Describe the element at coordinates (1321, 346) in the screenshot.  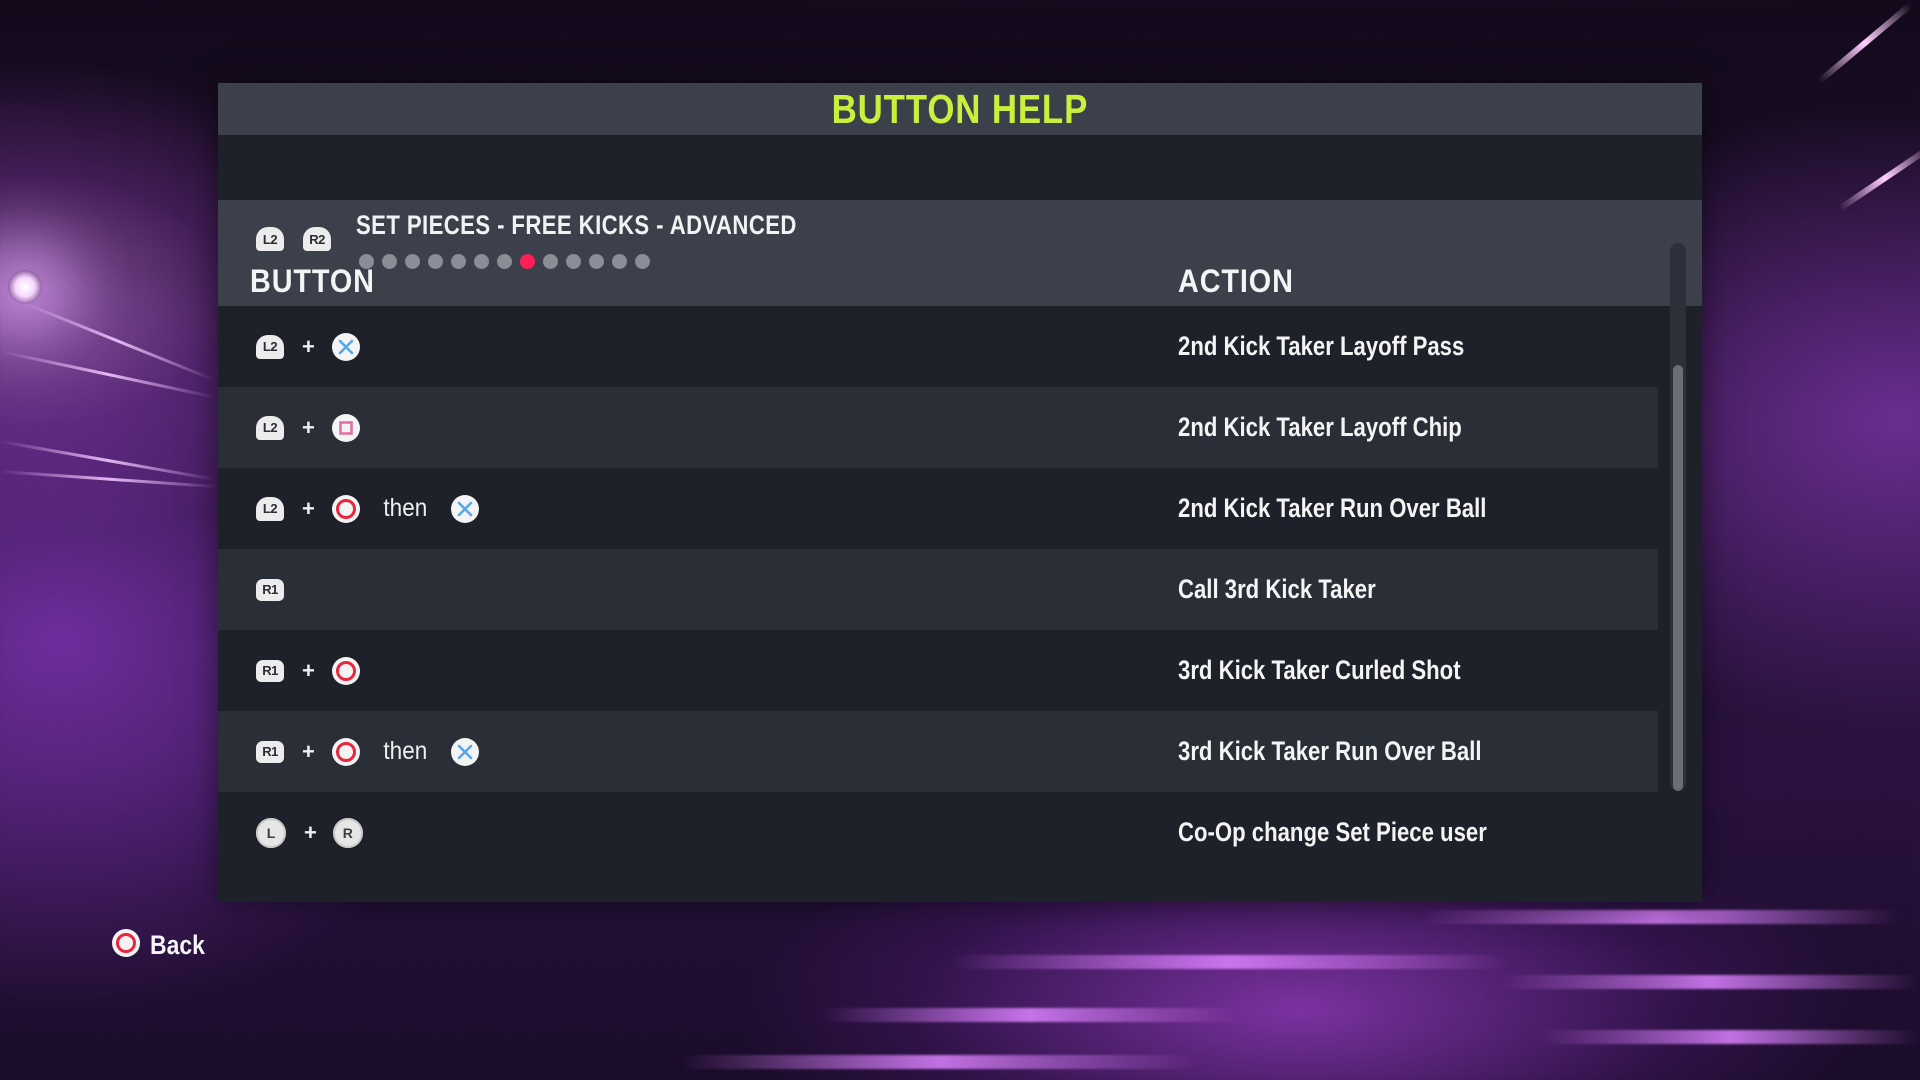
I see `action-label: 2nd Kick Taker Layoff Pass` at that location.